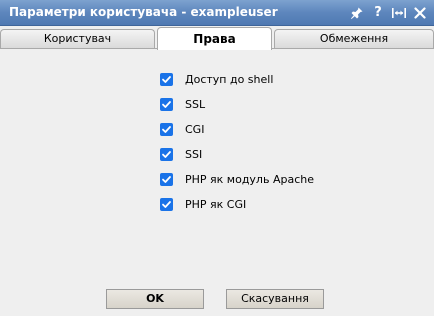 This screenshot has width=434, height=316. What do you see at coordinates (275, 299) in the screenshot?
I see `cancel-button: Скасування` at bounding box center [275, 299].